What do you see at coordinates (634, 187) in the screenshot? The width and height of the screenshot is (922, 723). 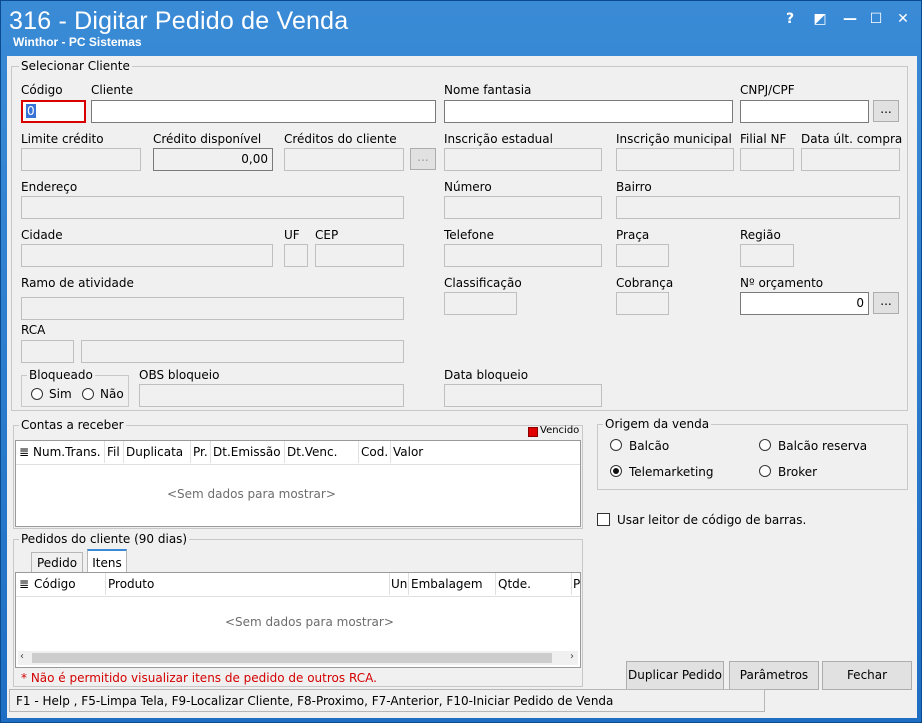 I see `bairro-label: Bairro` at bounding box center [634, 187].